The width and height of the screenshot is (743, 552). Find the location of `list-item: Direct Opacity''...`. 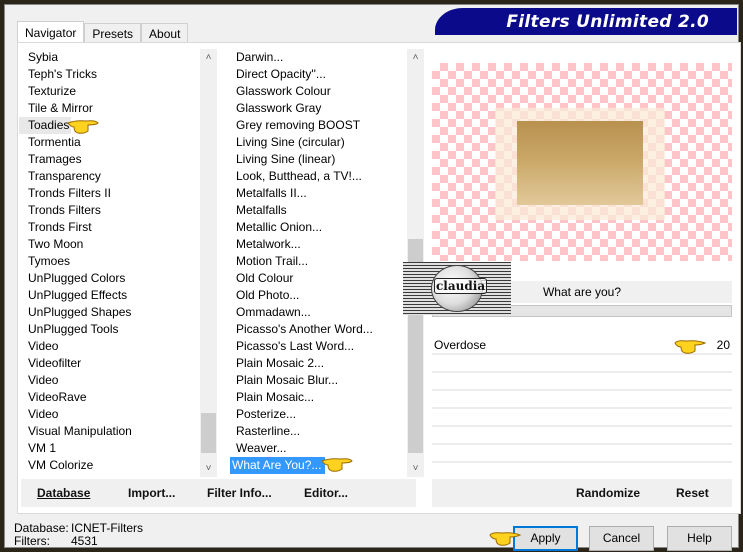

list-item: Direct Opacity''... is located at coordinates (317, 74).